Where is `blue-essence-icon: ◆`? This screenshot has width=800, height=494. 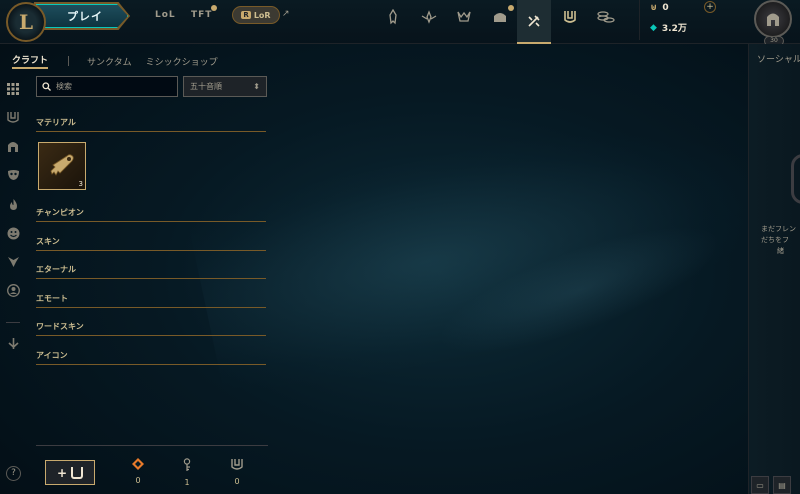 blue-essence-icon: ◆ is located at coordinates (653, 27).